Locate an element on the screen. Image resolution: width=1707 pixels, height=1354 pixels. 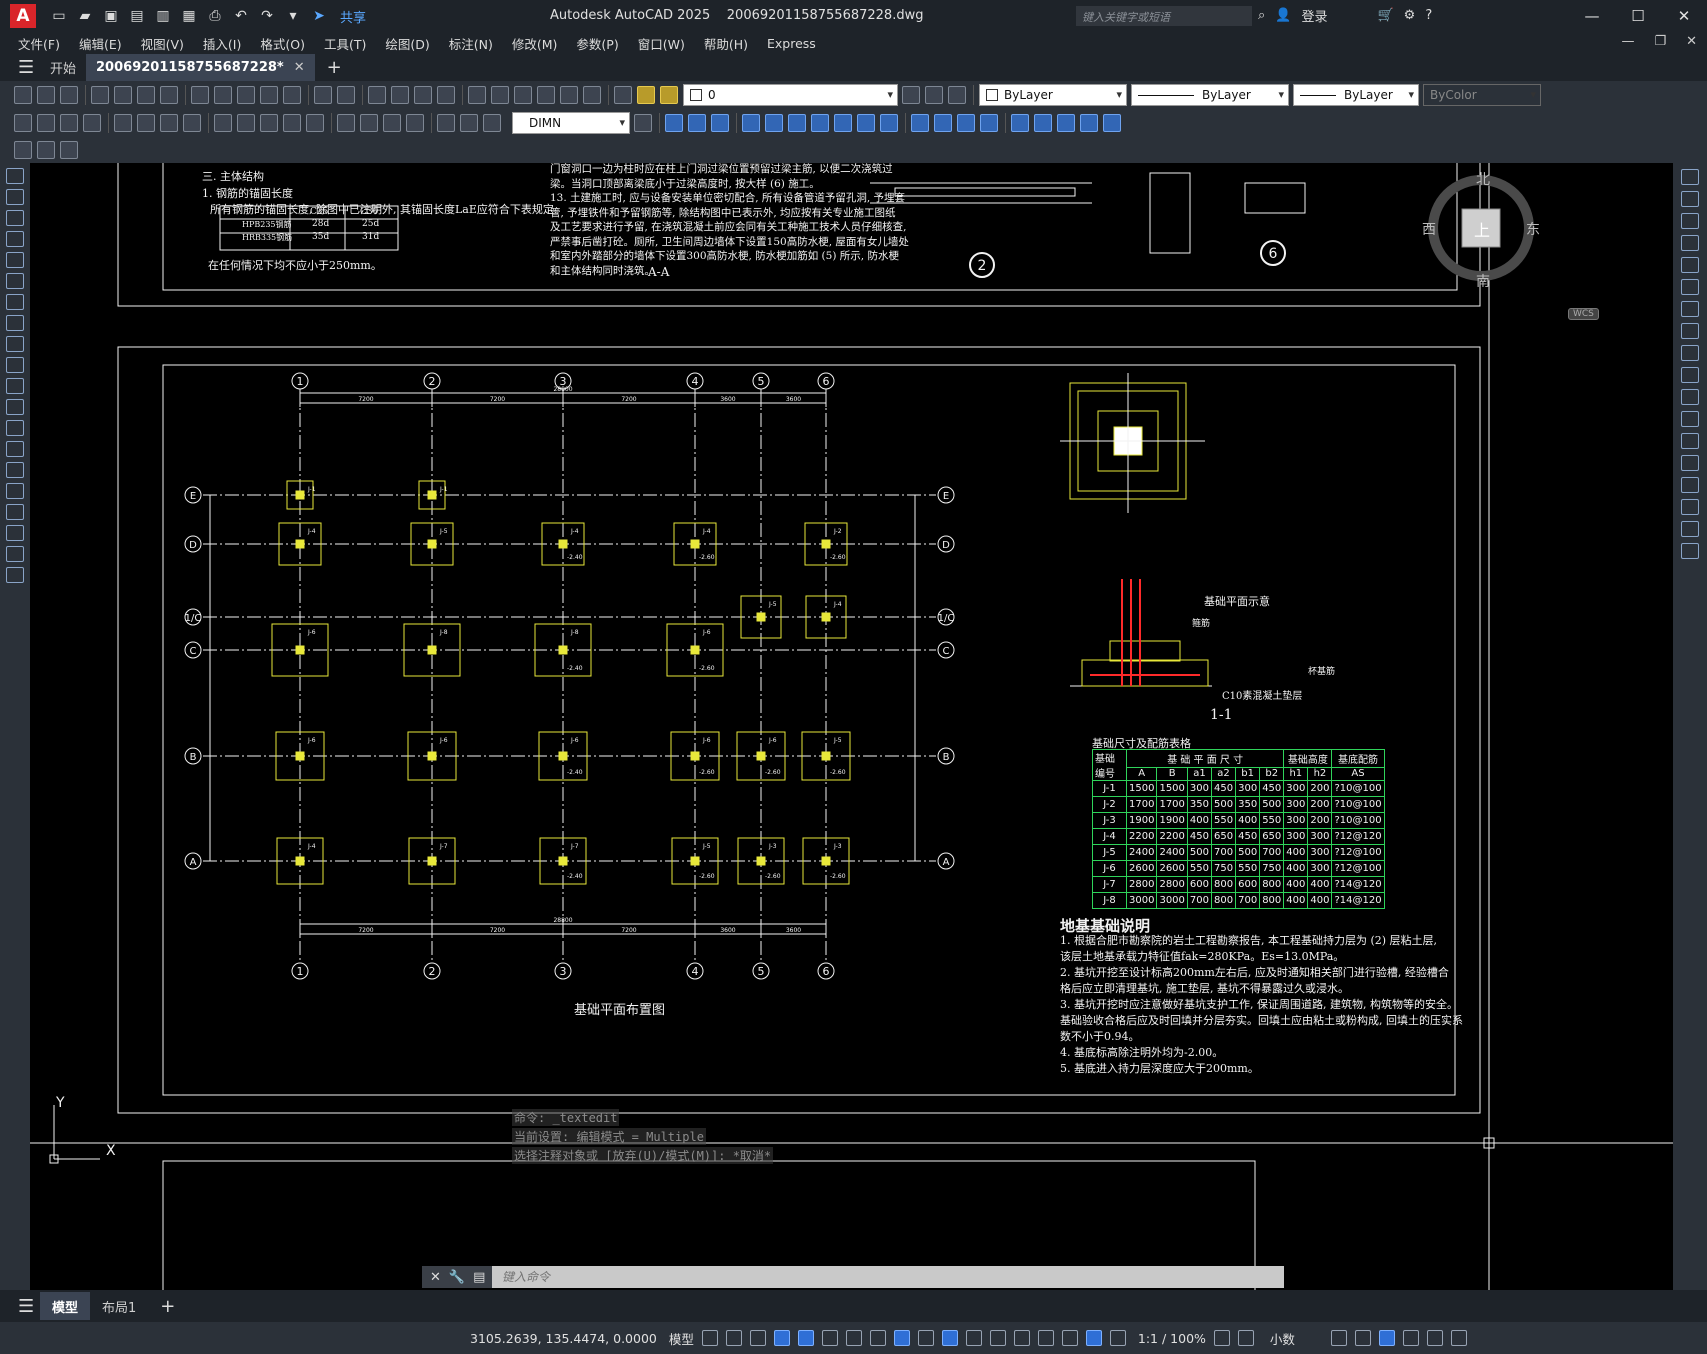
insert-block-icon is located at coordinates (15, 407).